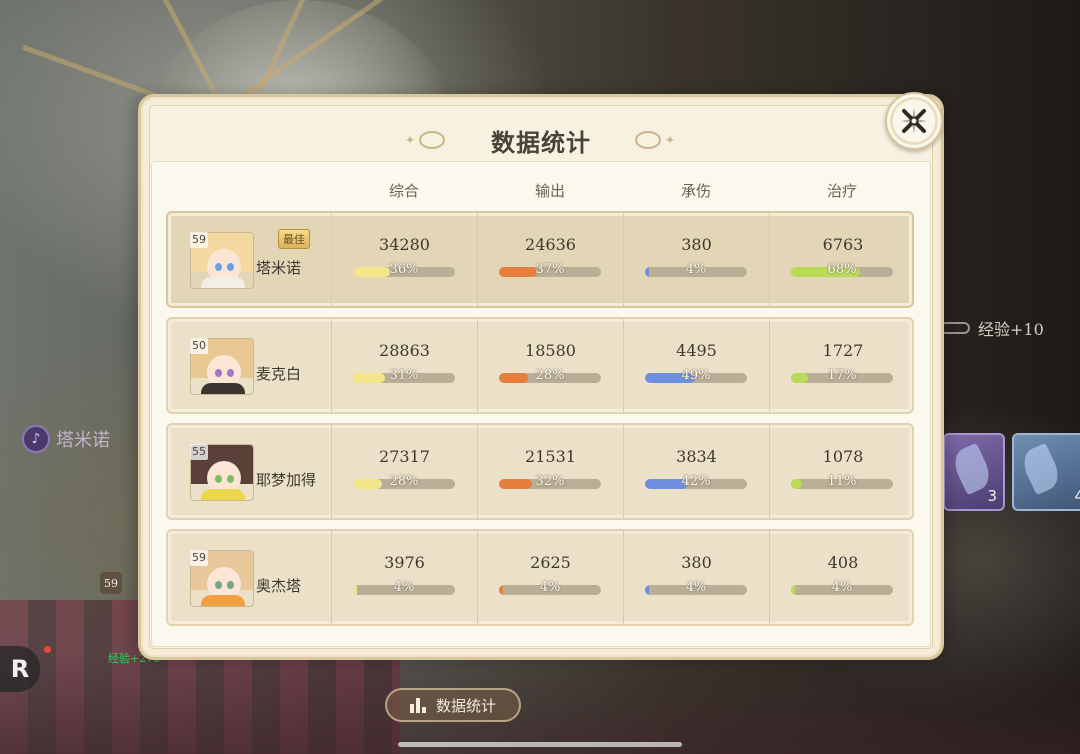 Image resolution: width=1080 pixels, height=754 pixels. Describe the element at coordinates (696, 456) in the screenshot. I see `stat-value: 3834` at that location.